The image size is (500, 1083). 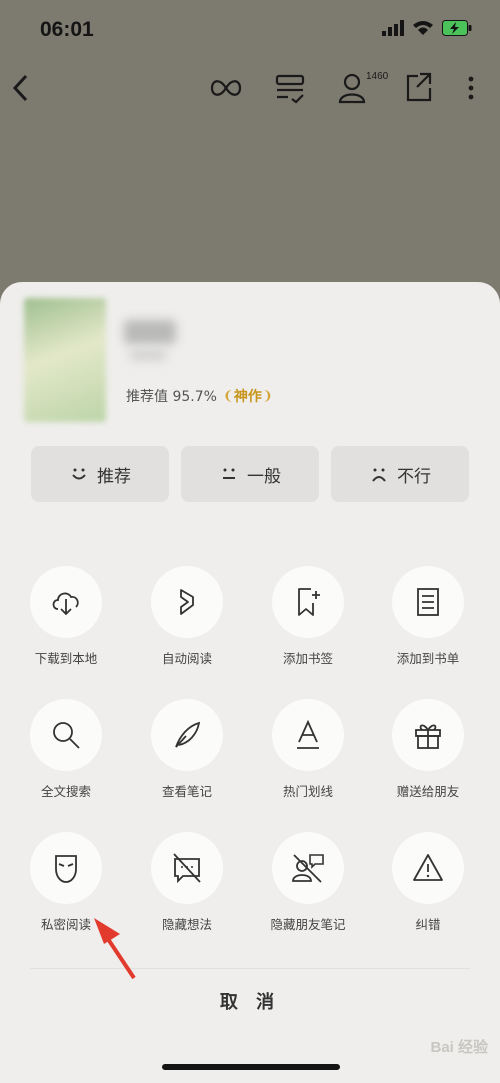 I want to click on cloud-download-icon, so click(x=65, y=604).